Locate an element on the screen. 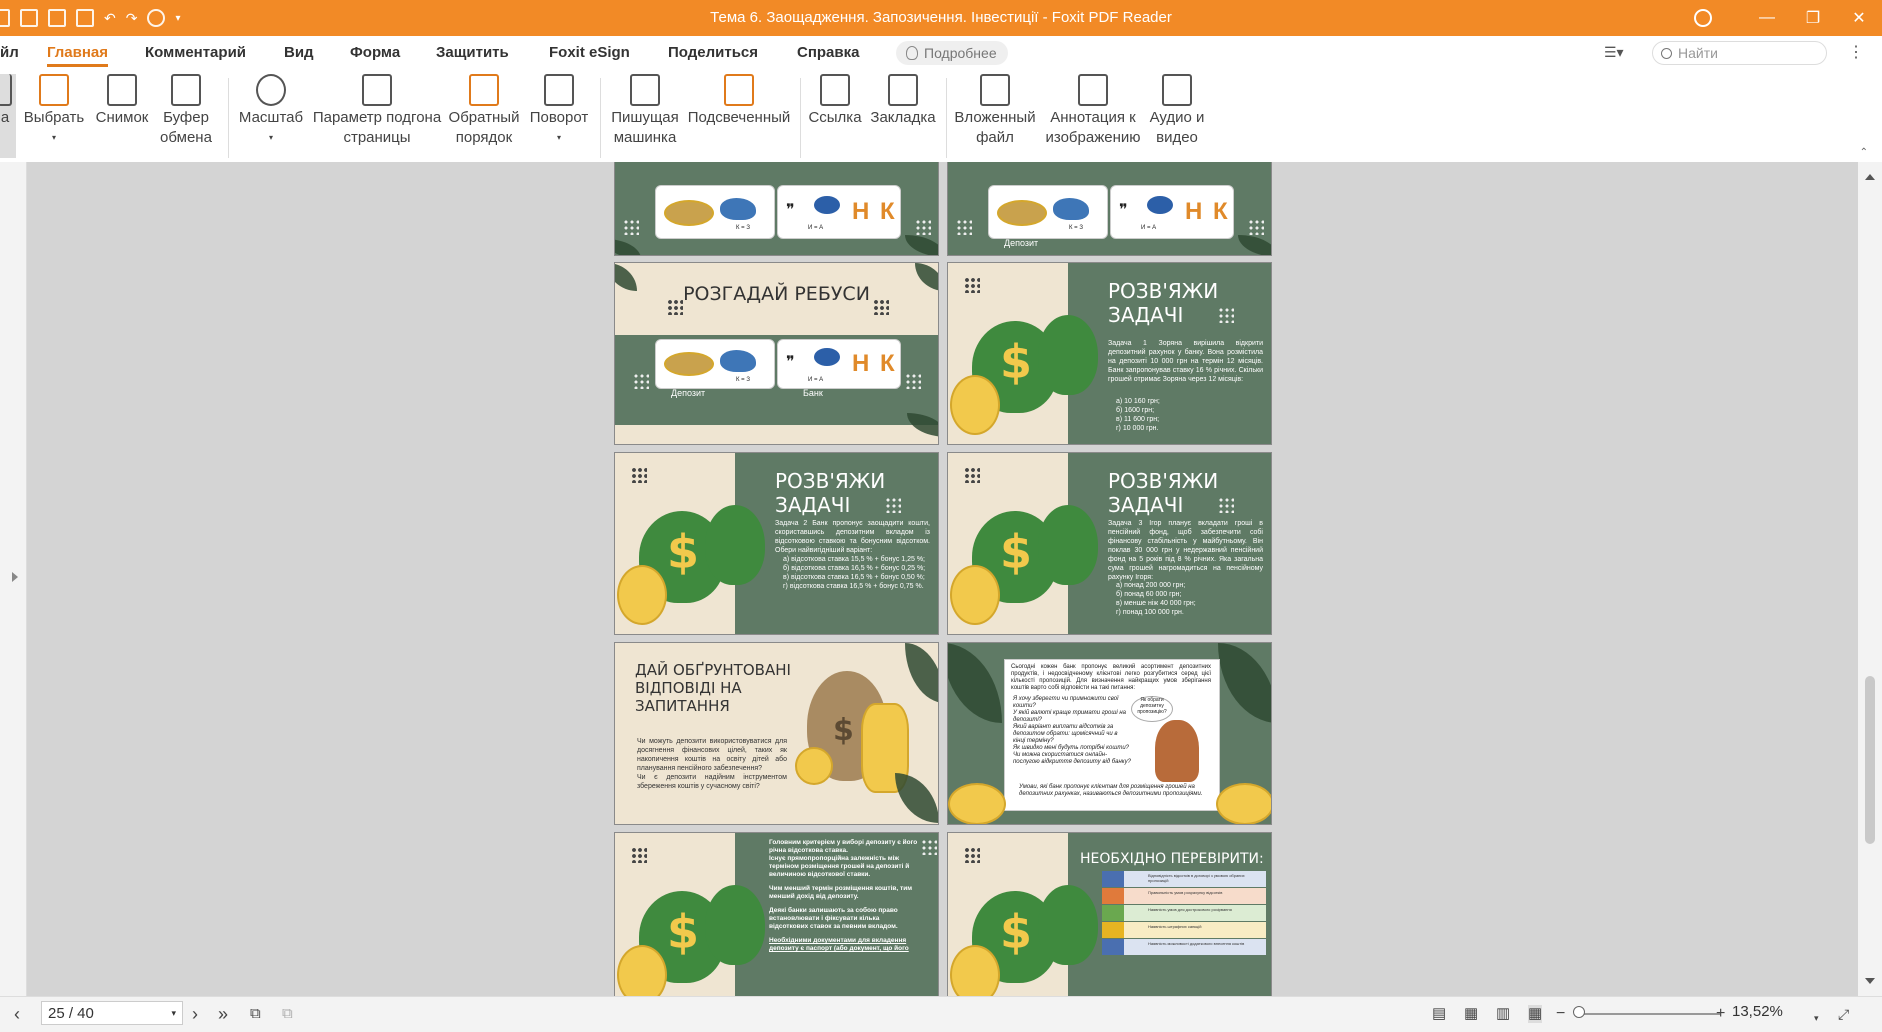 This screenshot has height=1032, width=1882. zoom-in-icon: + is located at coordinates (1720, 1014).